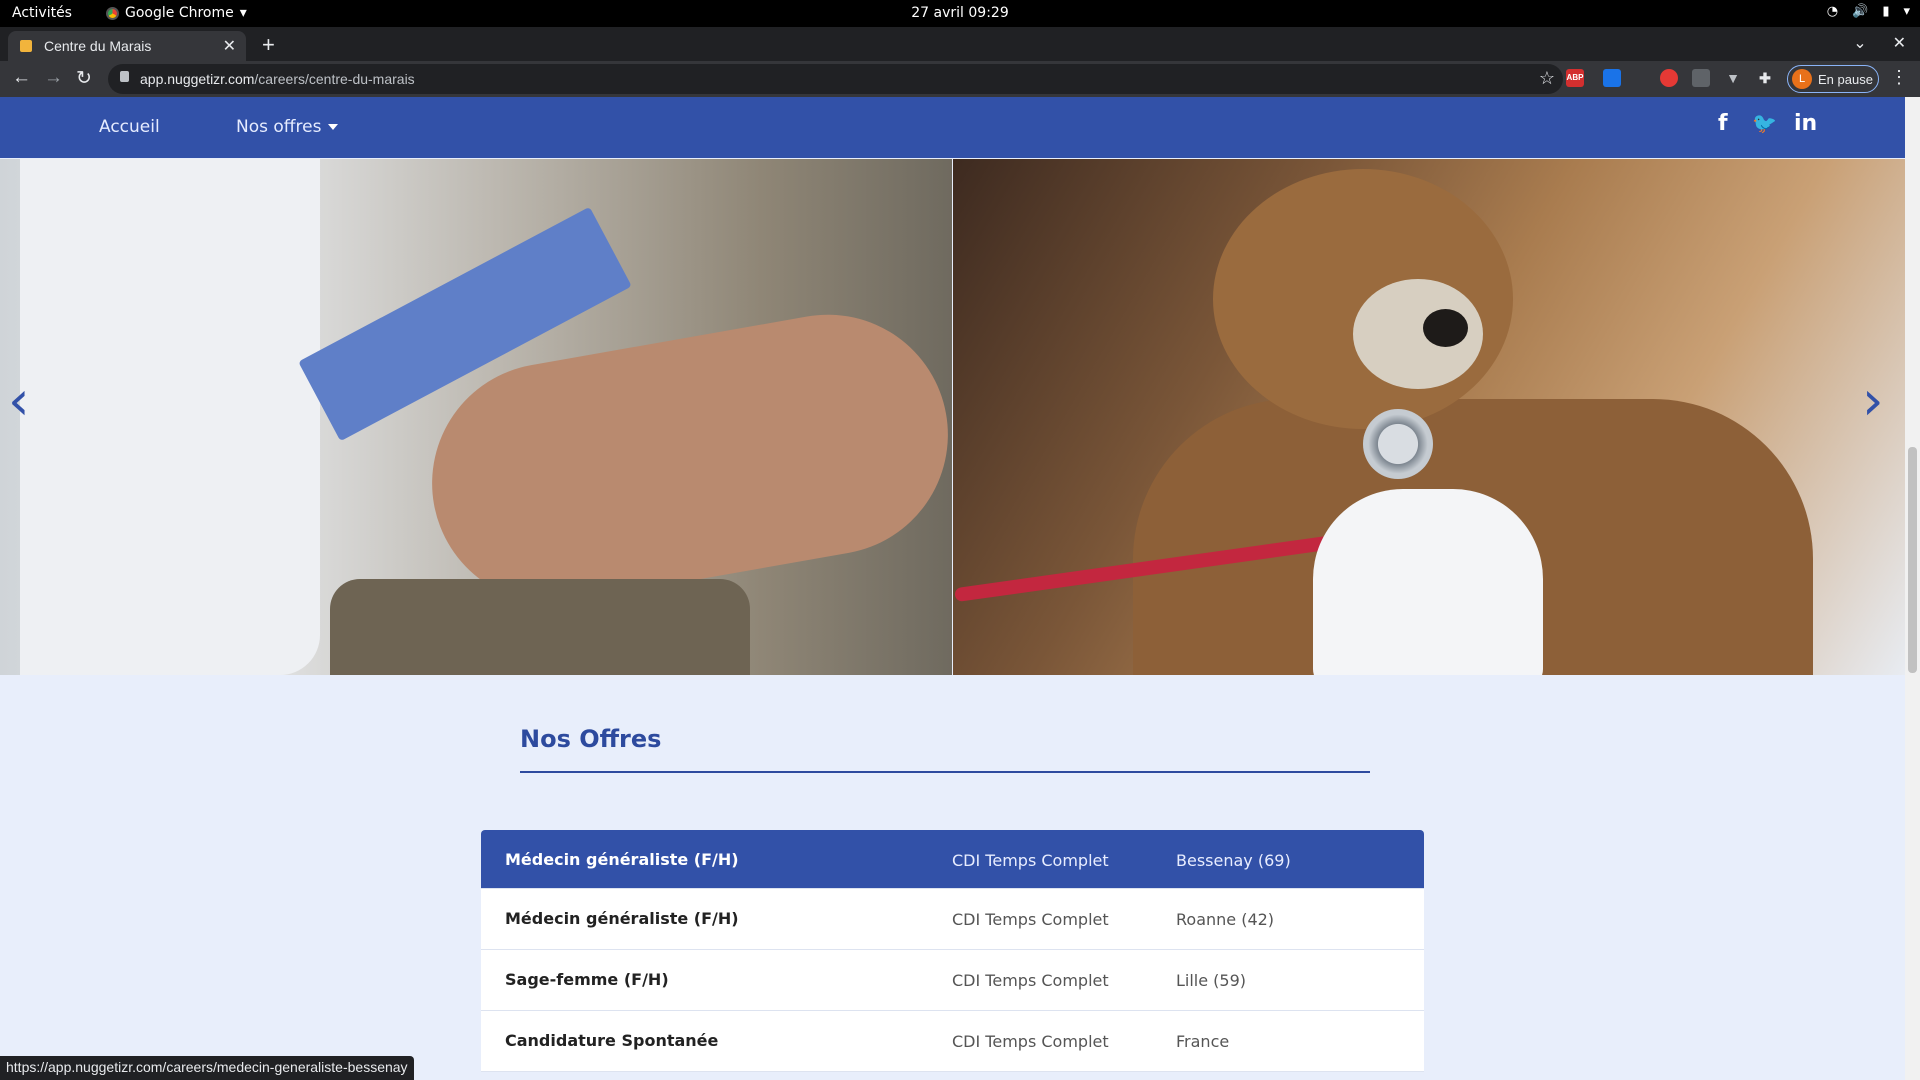  What do you see at coordinates (612, 1040) in the screenshot?
I see `offer-title: Candidature Spontanée` at bounding box center [612, 1040].